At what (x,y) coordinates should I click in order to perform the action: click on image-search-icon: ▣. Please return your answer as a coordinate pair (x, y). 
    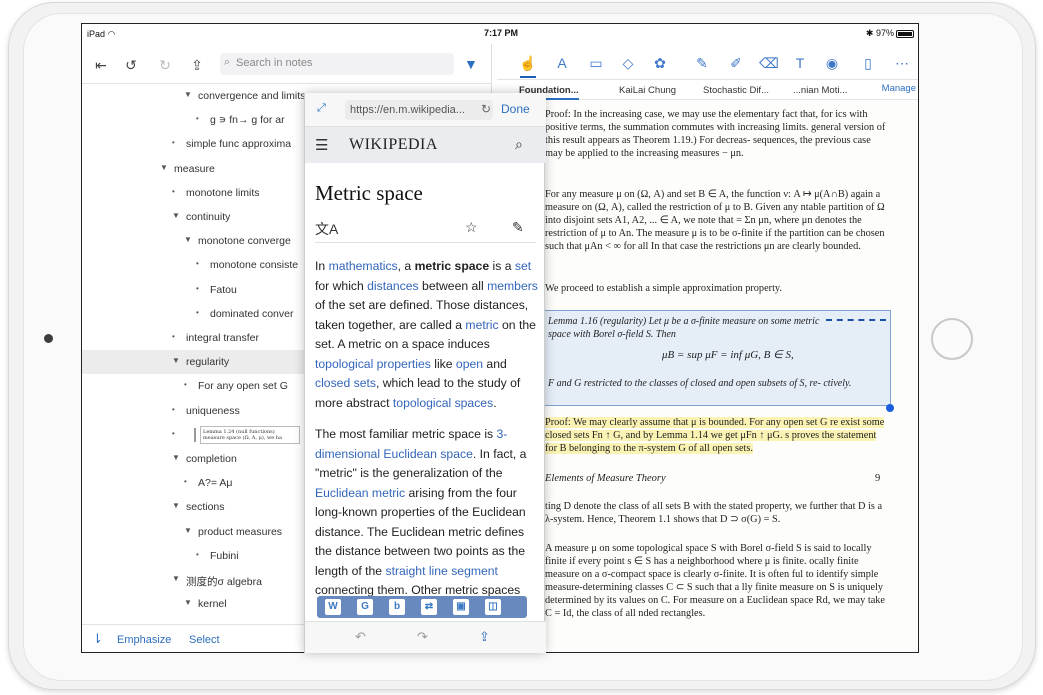
    Looking at the image, I should click on (461, 607).